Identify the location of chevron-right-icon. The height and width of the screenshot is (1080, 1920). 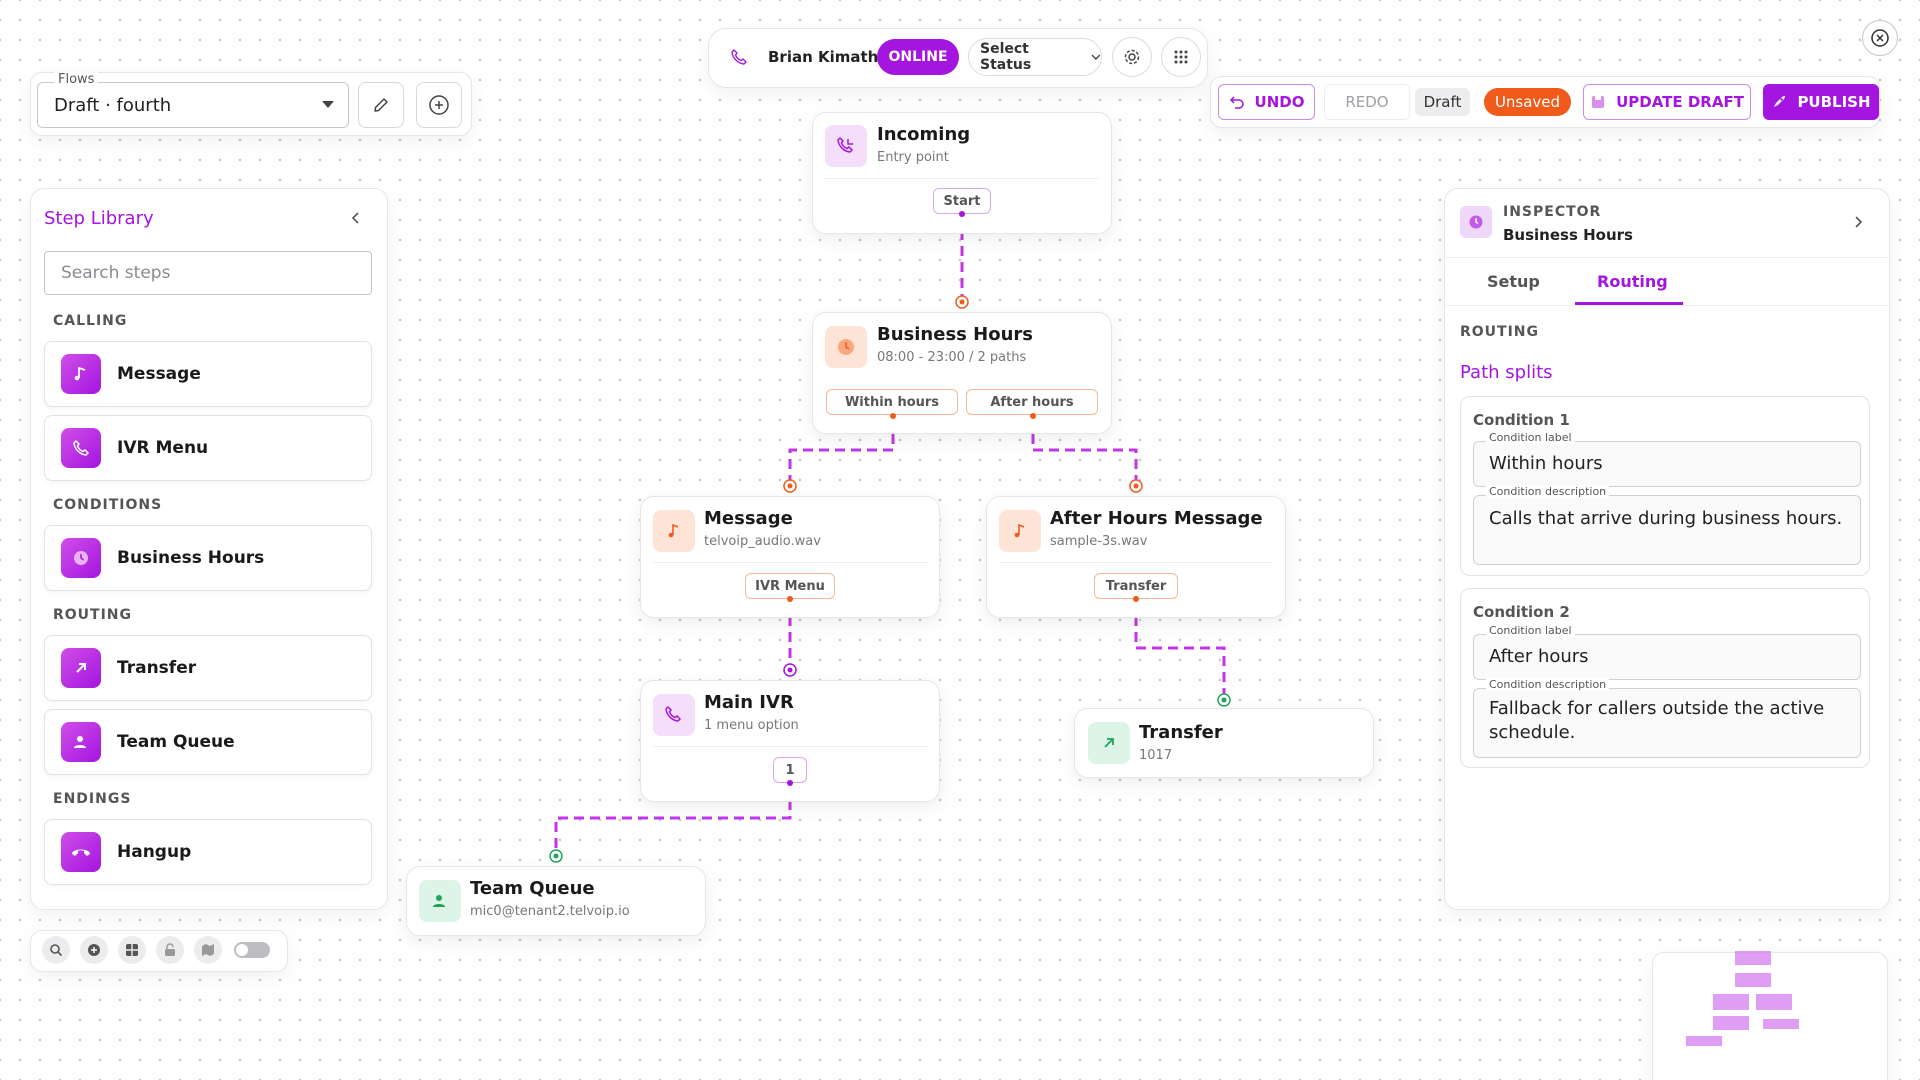
(1859, 222).